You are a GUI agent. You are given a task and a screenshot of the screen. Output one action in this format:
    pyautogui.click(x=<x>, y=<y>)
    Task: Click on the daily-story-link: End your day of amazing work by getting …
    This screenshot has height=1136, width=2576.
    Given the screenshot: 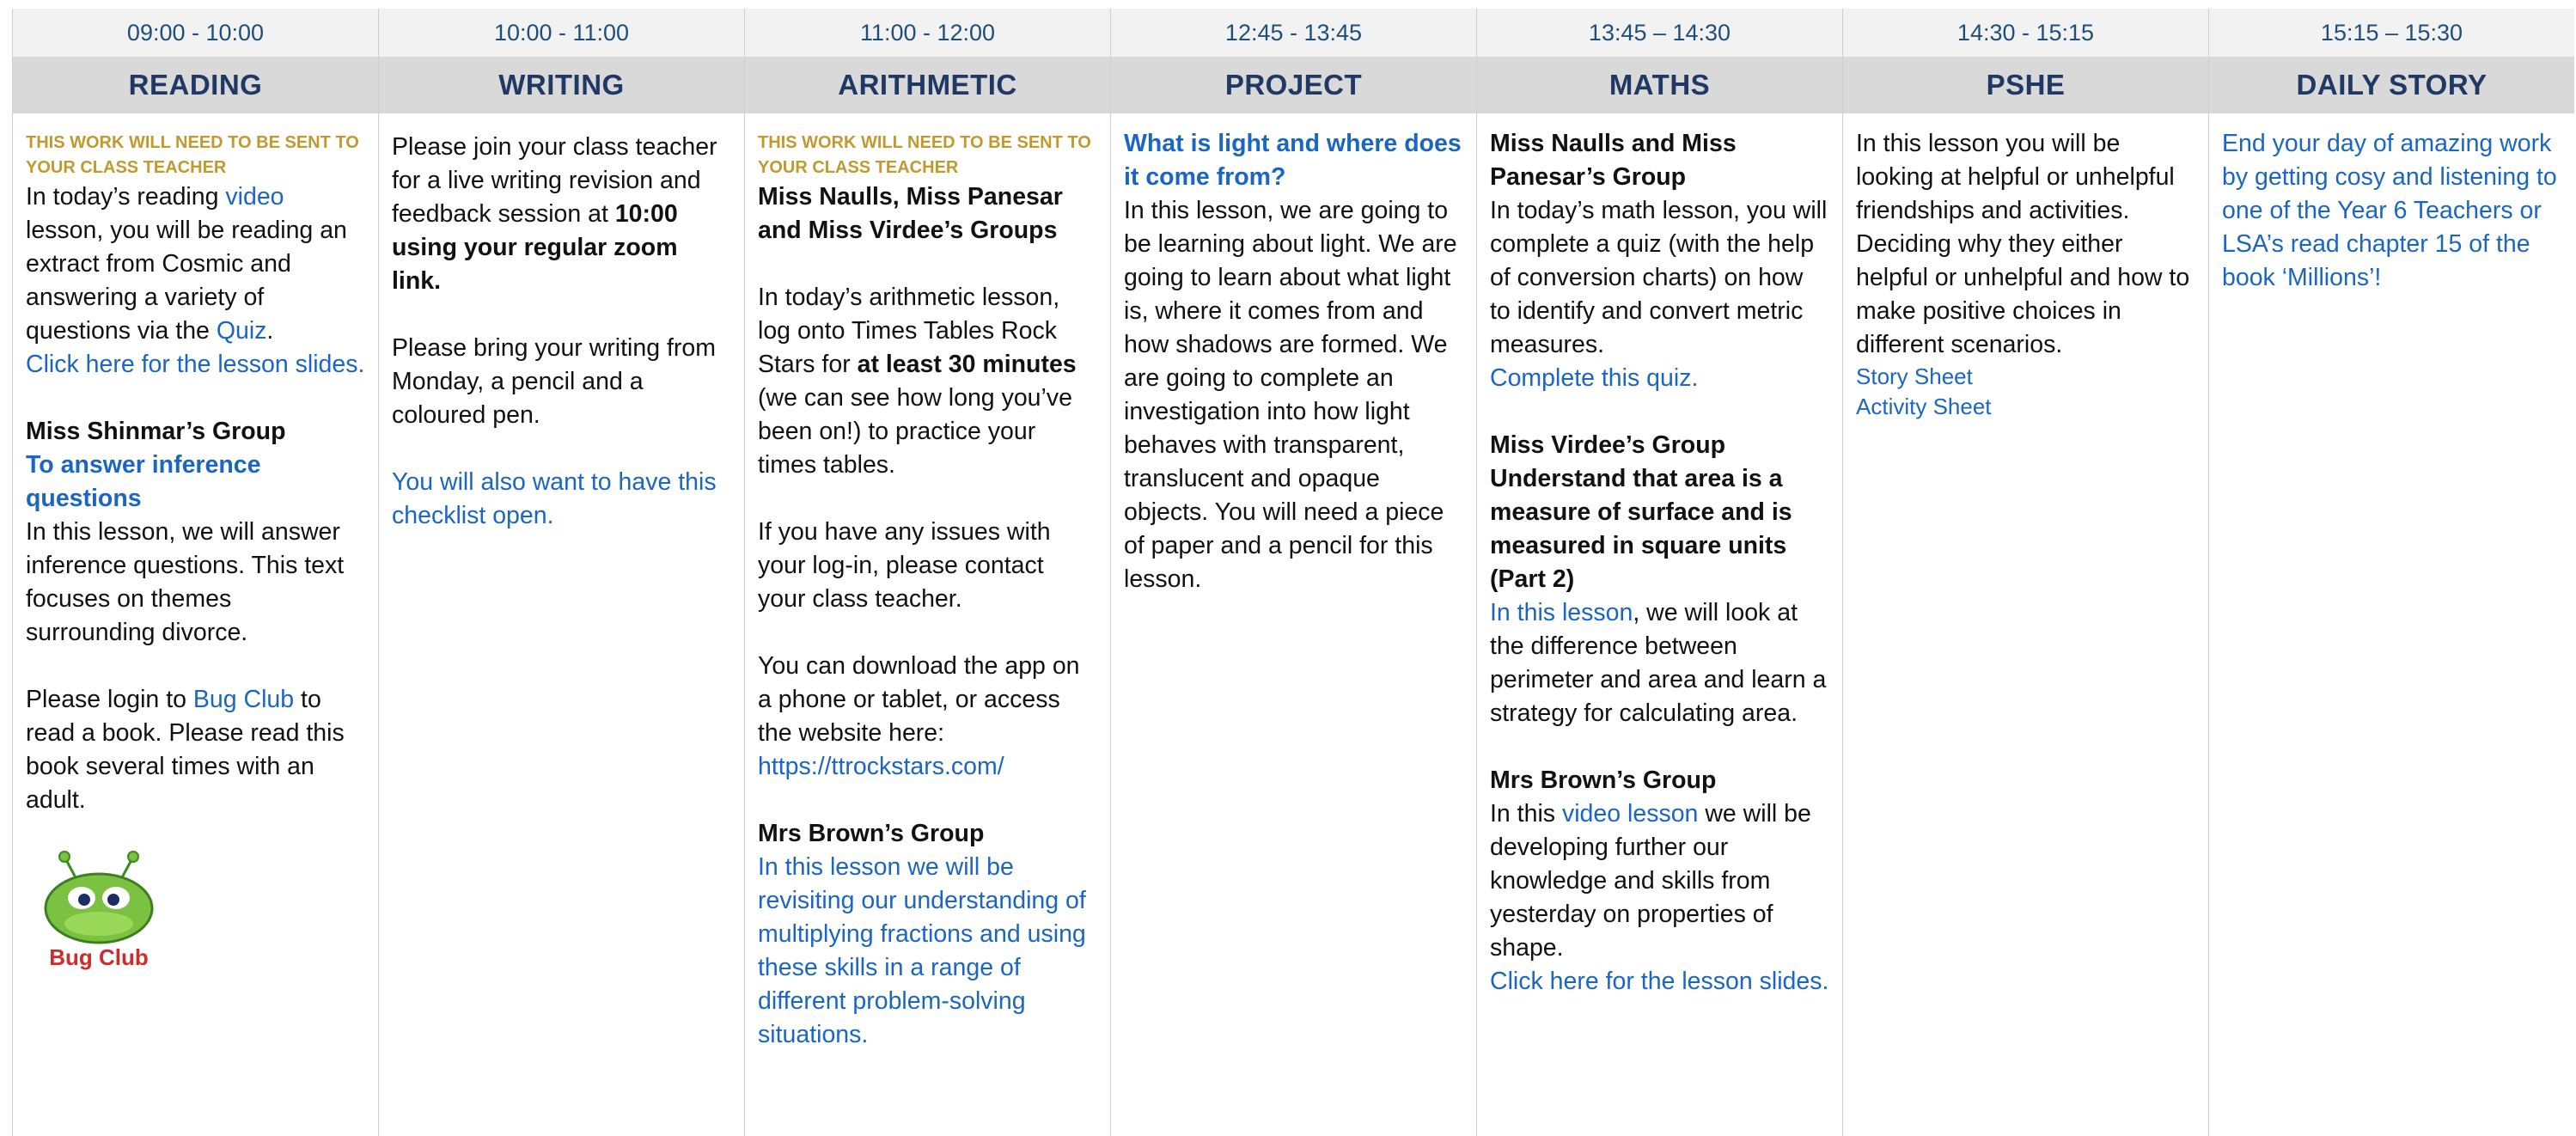 What is the action you would take?
    pyautogui.click(x=2392, y=211)
    